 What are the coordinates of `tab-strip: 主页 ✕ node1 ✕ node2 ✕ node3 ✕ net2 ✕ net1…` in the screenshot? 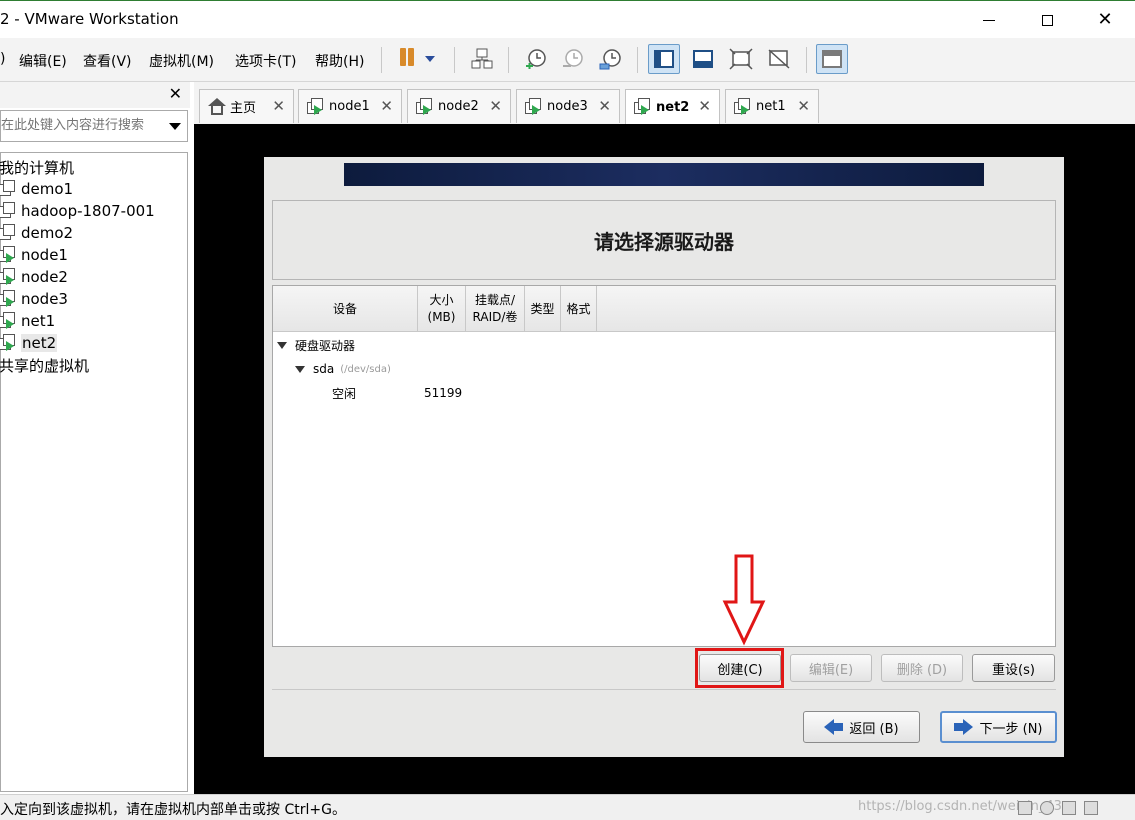 It's located at (664, 103).